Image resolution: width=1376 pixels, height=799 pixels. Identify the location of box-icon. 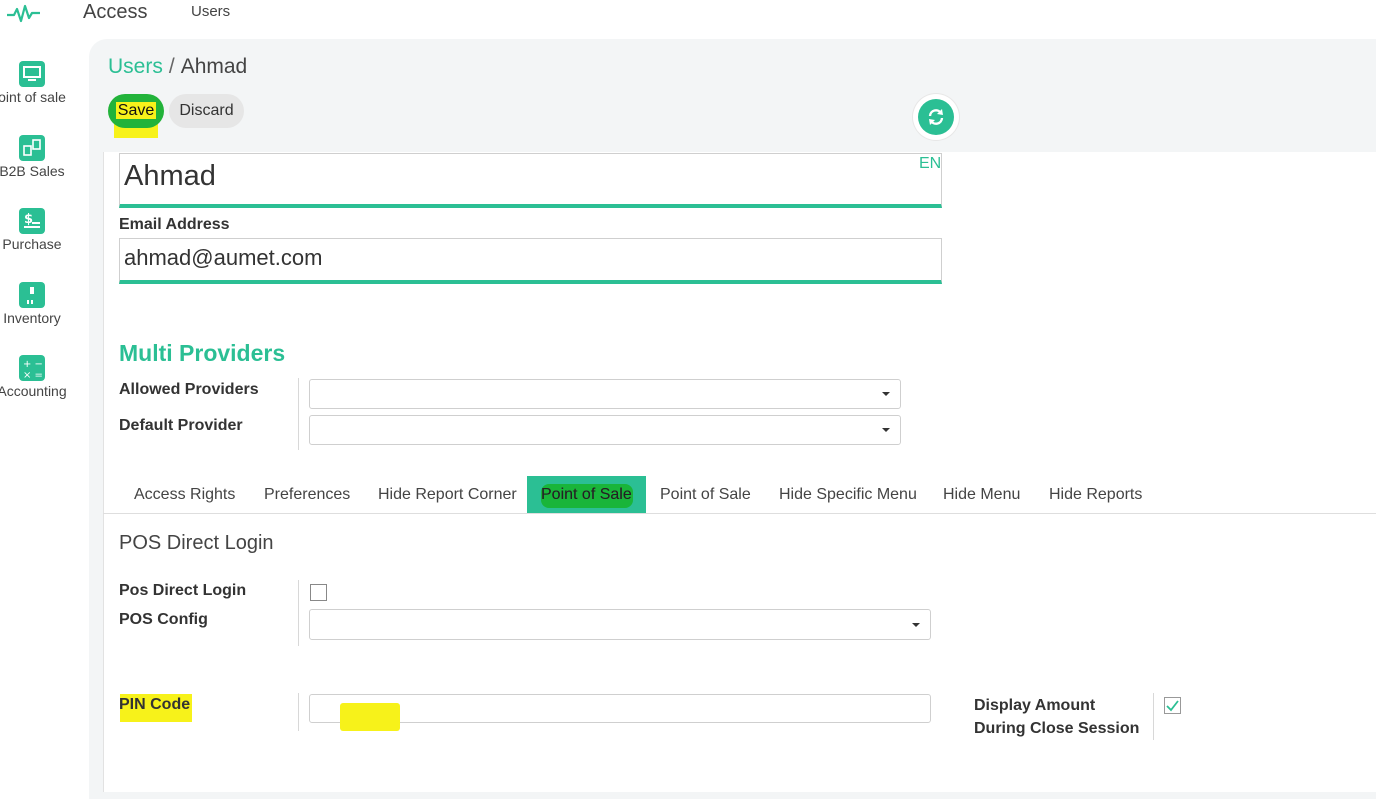
(32, 295).